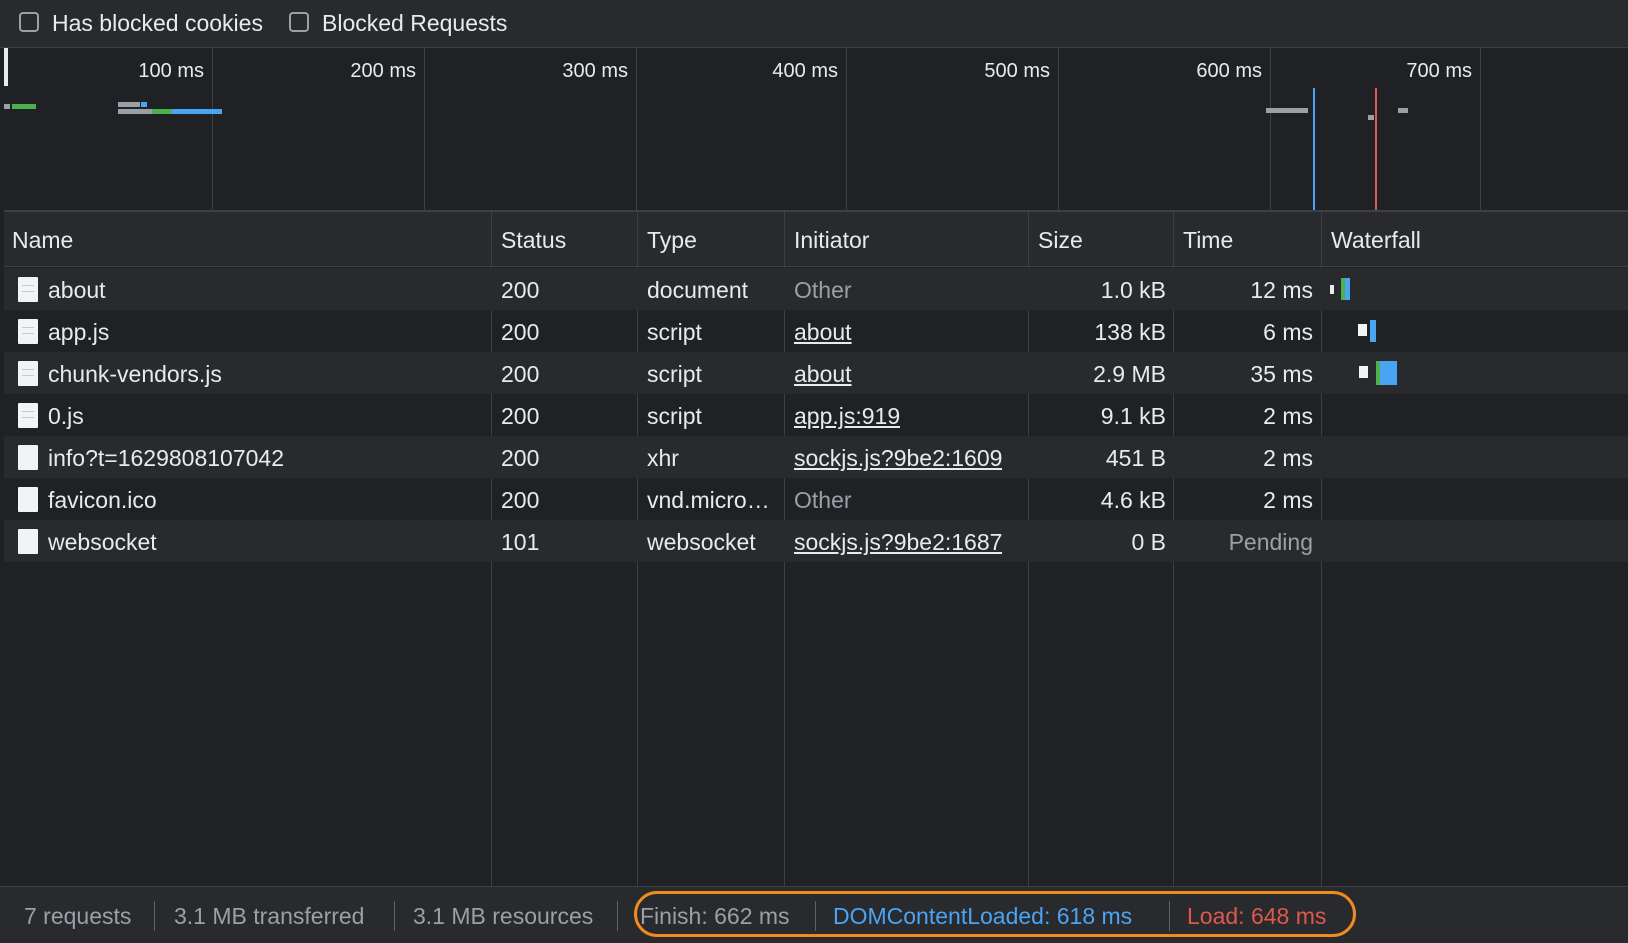  I want to click on request-size: 138 kB, so click(1130, 332).